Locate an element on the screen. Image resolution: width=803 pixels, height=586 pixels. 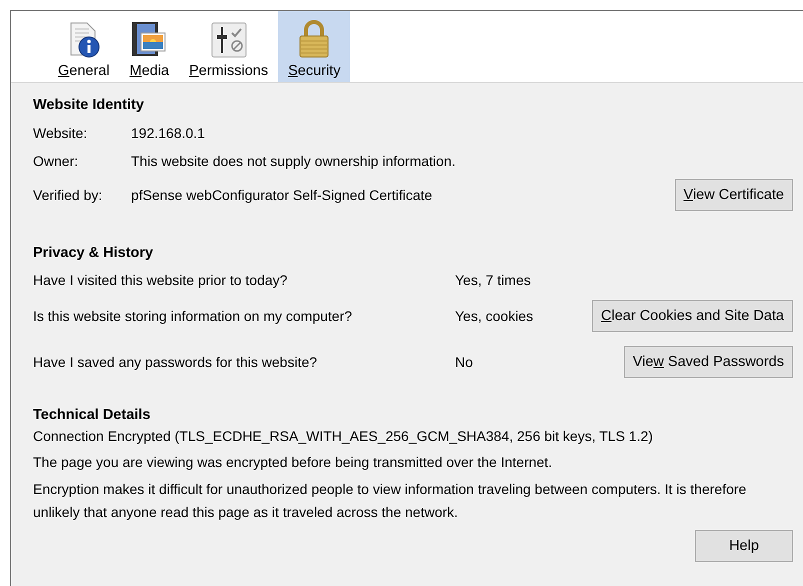
field-label: Owner: is located at coordinates (56, 161).